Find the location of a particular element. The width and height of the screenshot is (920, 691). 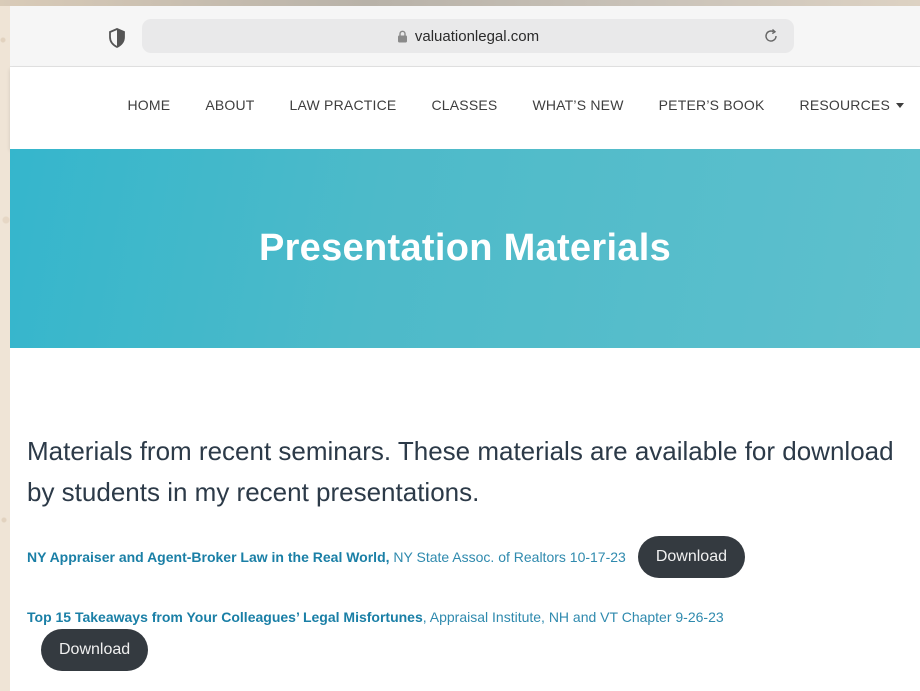

address-bar: valuationlegal.com is located at coordinates (468, 36).